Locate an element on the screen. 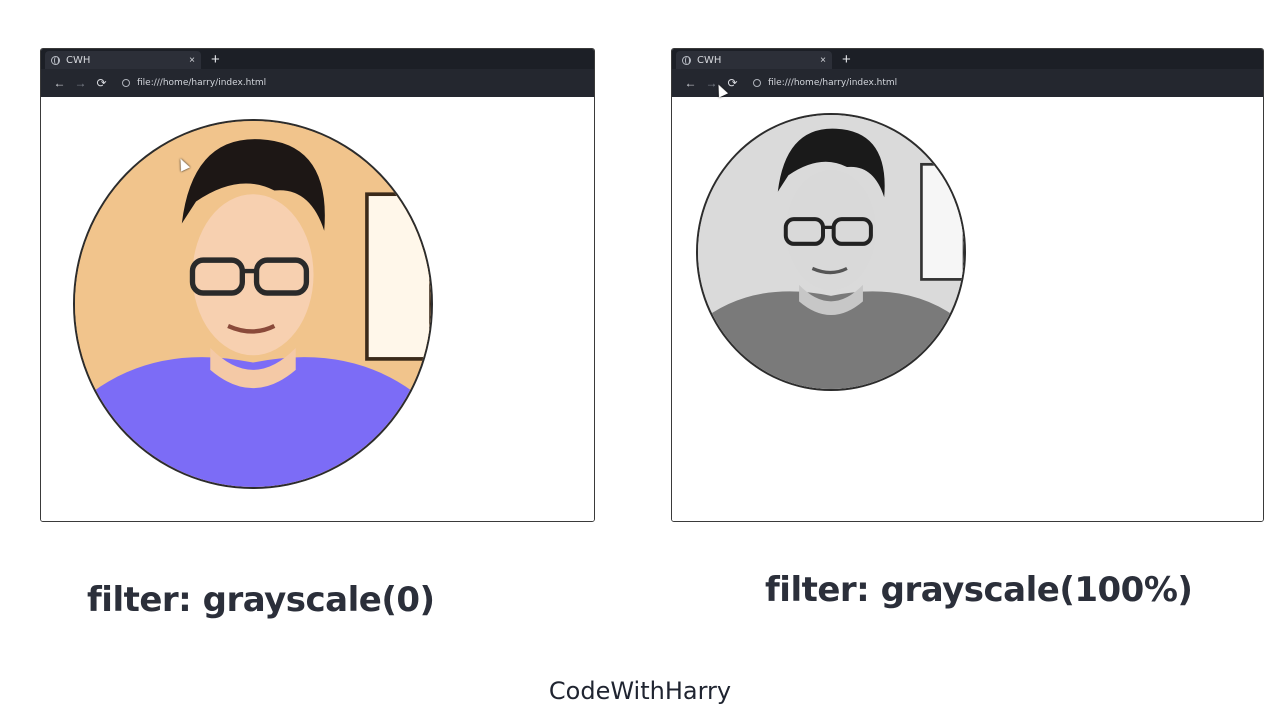  brand-name: CodeWithHarry is located at coordinates (640, 691).